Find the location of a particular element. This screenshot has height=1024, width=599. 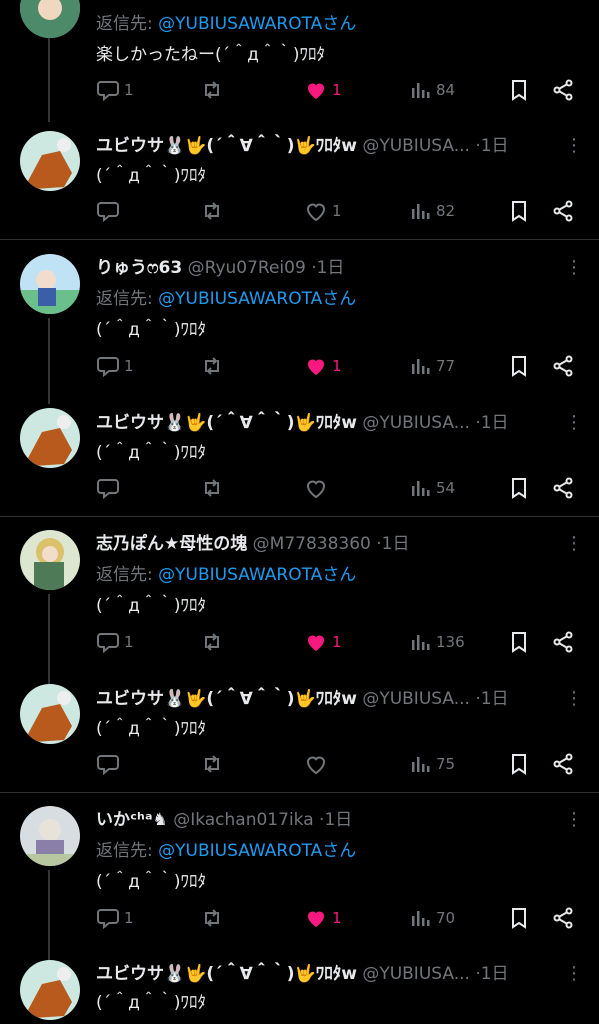

user-handle: @M77838360 is located at coordinates (312, 544).